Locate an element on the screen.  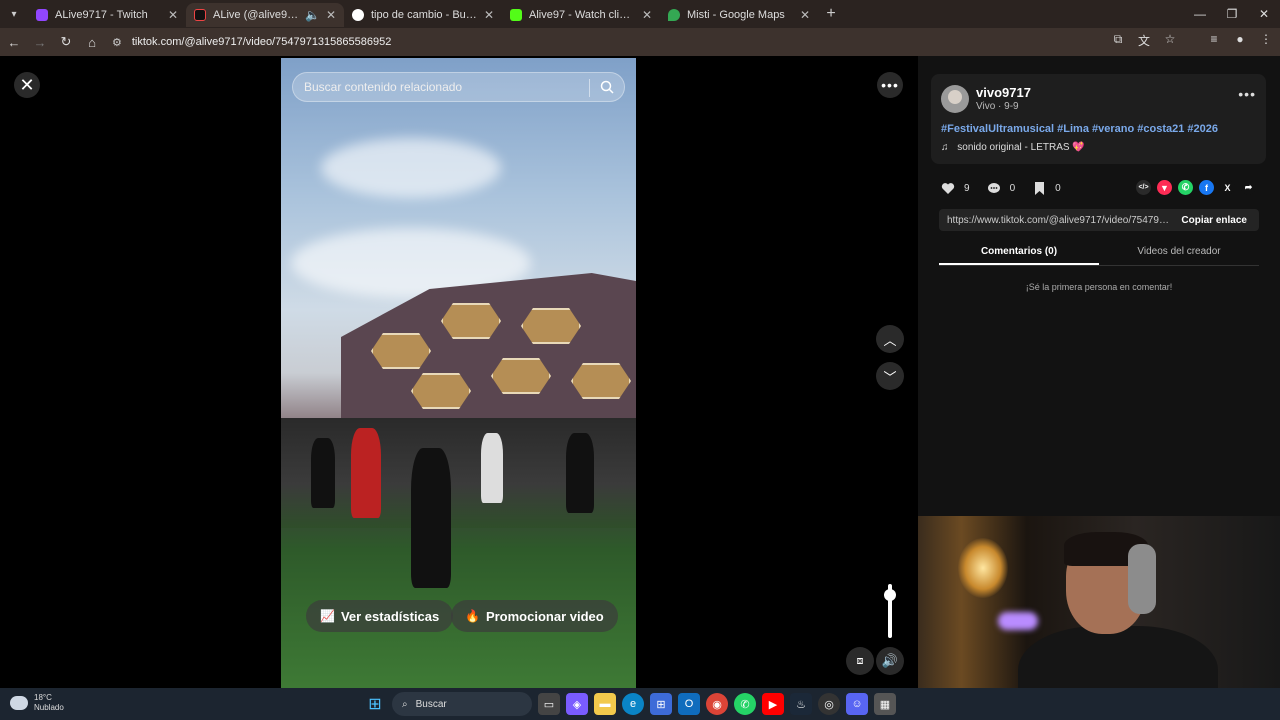
translate-icon: 文 is located at coordinates (1144, 40).